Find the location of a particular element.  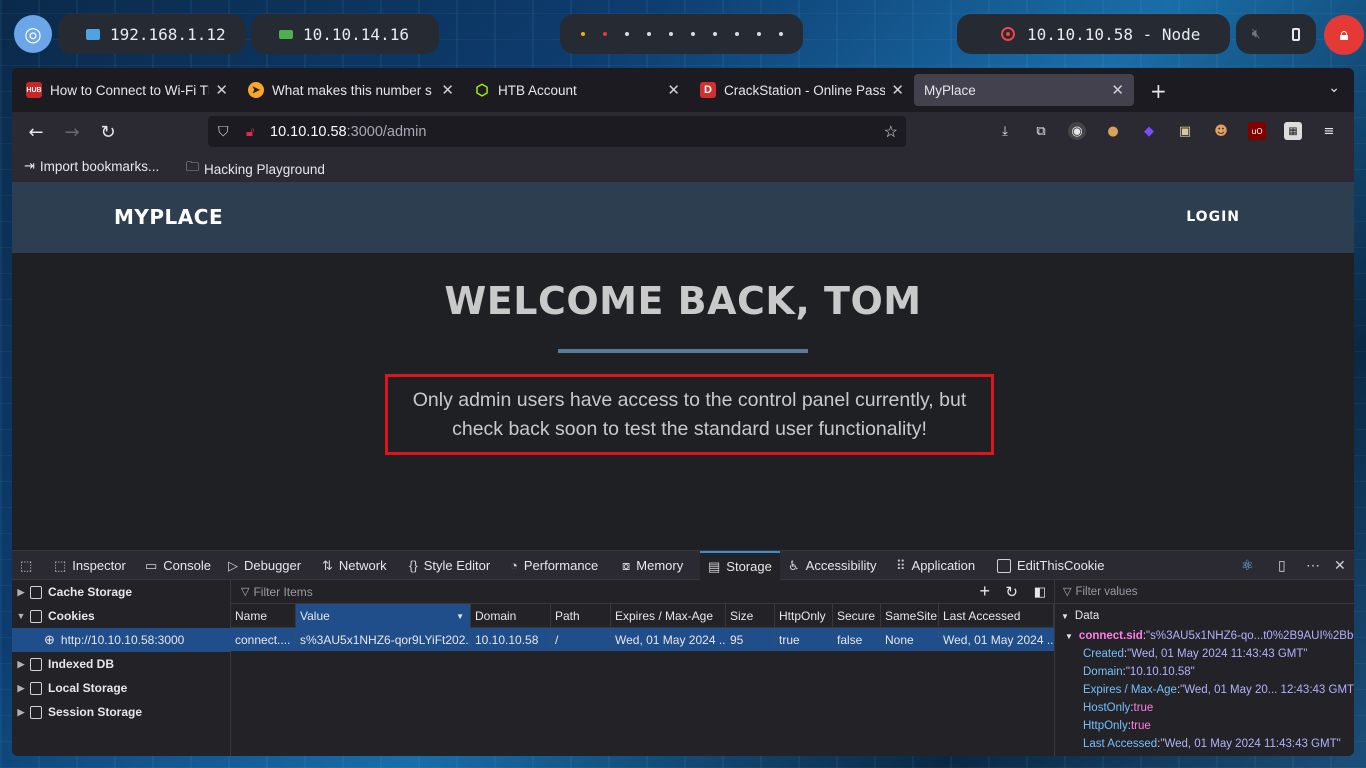

new-tab-icon: + is located at coordinates (1158, 91).